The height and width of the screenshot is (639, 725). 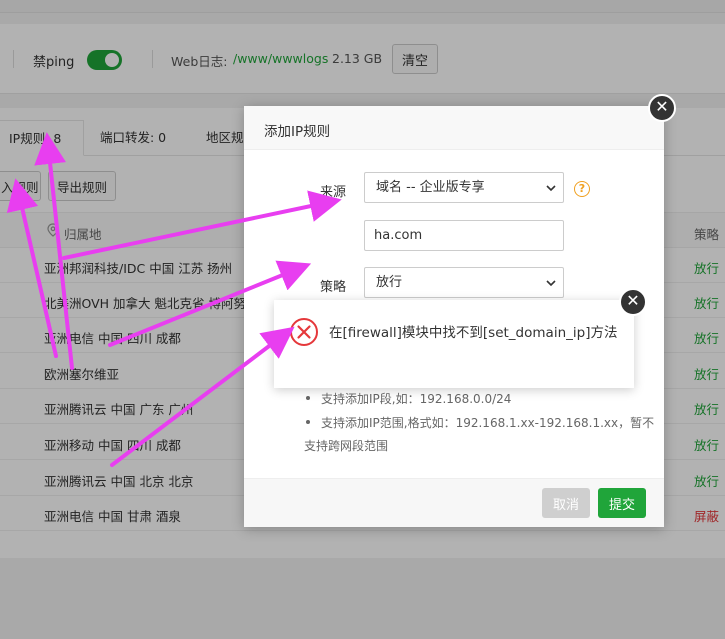 I want to click on tip-ip-range-cont: 支持跨网段范围, so click(x=346, y=446).